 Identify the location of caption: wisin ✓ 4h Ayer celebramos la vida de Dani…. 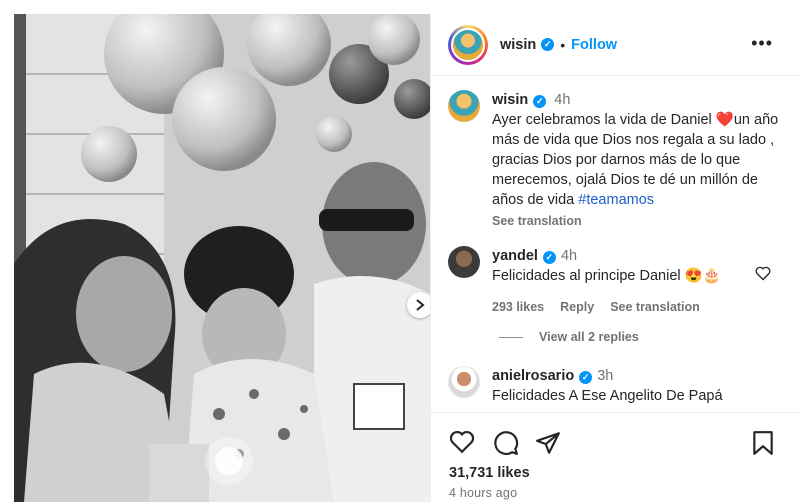
(620, 160).